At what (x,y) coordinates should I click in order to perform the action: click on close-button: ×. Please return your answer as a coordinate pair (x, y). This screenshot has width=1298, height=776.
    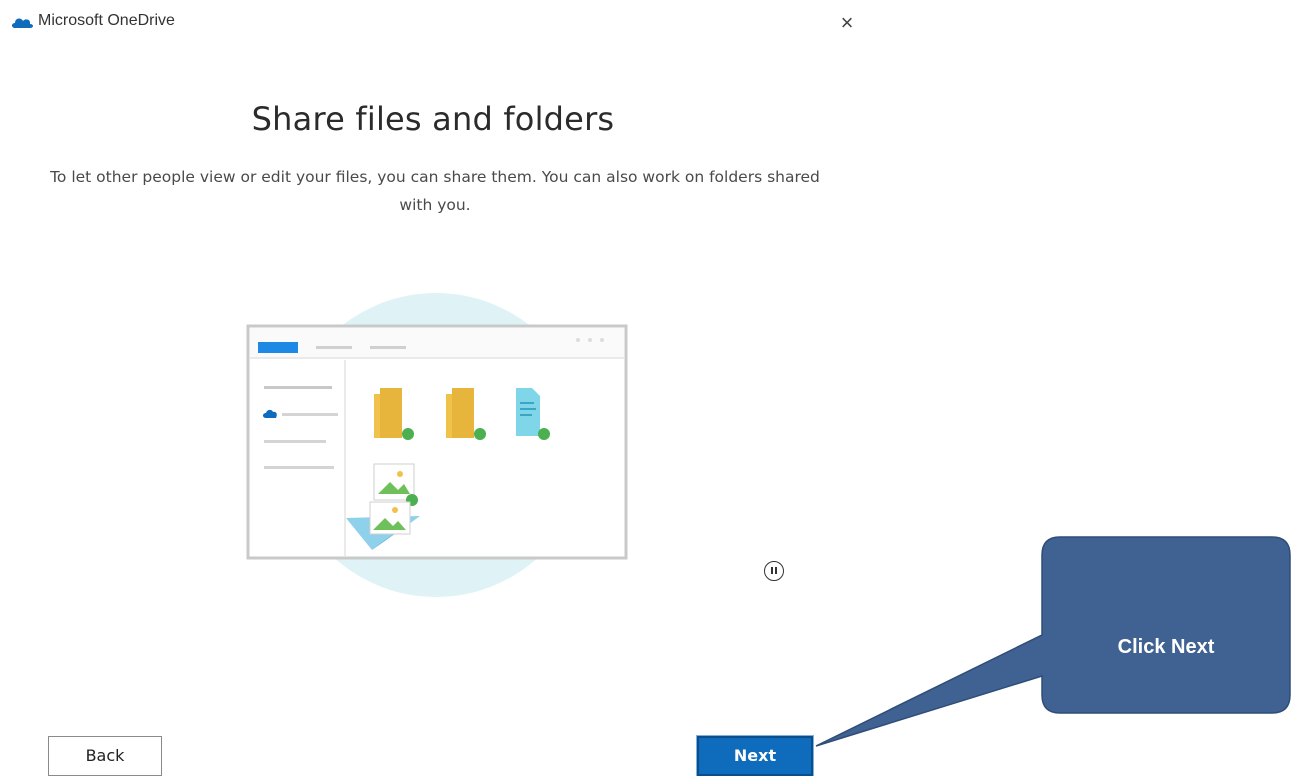
    Looking at the image, I should click on (847, 23).